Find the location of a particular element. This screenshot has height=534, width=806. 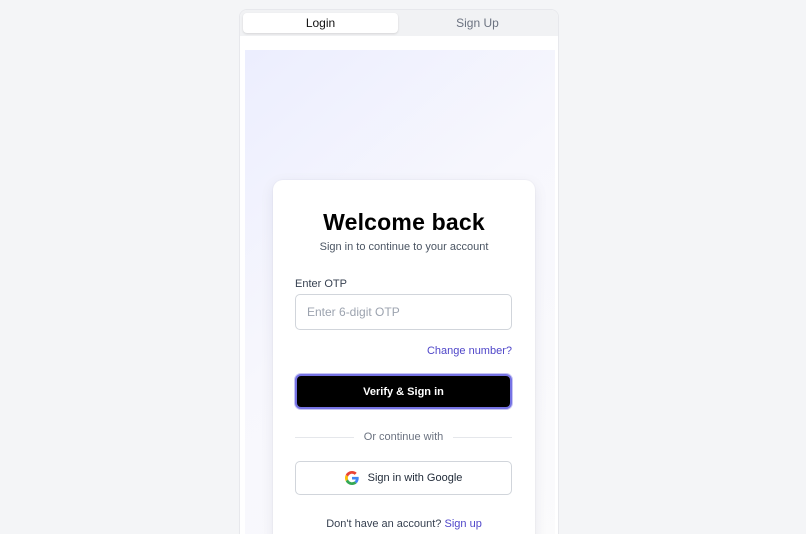

sign-up-prompt: Don't have an account? Sign up is located at coordinates (404, 524).